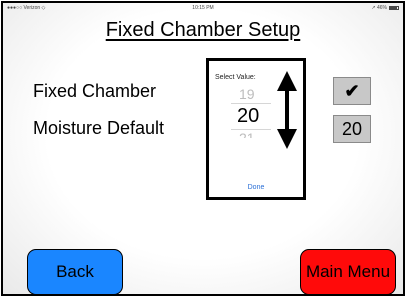  What do you see at coordinates (203, 30) in the screenshot?
I see `page-title: Fixed Chamber Setup` at bounding box center [203, 30].